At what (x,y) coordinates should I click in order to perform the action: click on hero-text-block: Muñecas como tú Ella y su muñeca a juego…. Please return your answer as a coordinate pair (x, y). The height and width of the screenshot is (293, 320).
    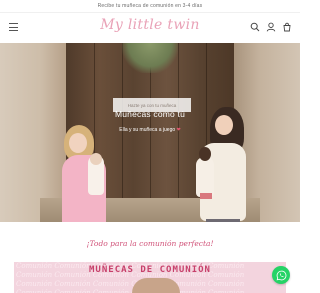
    Looking at the image, I should click on (150, 121).